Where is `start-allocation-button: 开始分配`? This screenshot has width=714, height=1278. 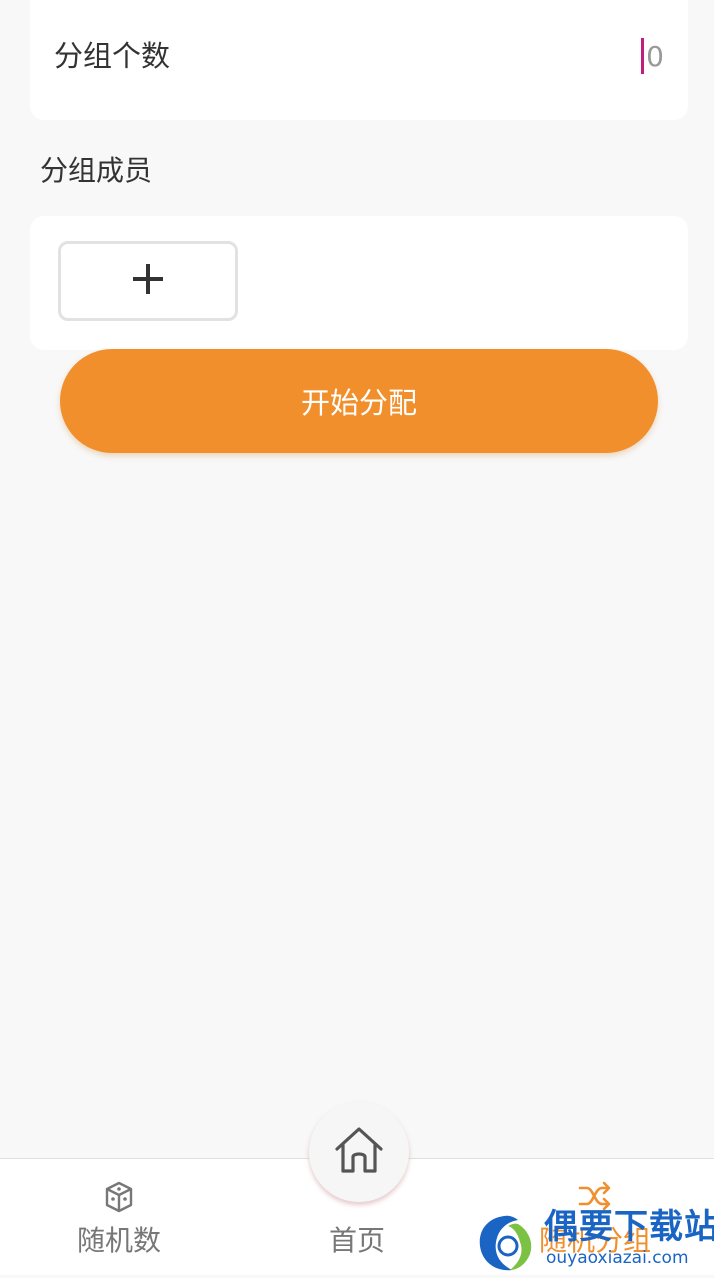 start-allocation-button: 开始分配 is located at coordinates (359, 401).